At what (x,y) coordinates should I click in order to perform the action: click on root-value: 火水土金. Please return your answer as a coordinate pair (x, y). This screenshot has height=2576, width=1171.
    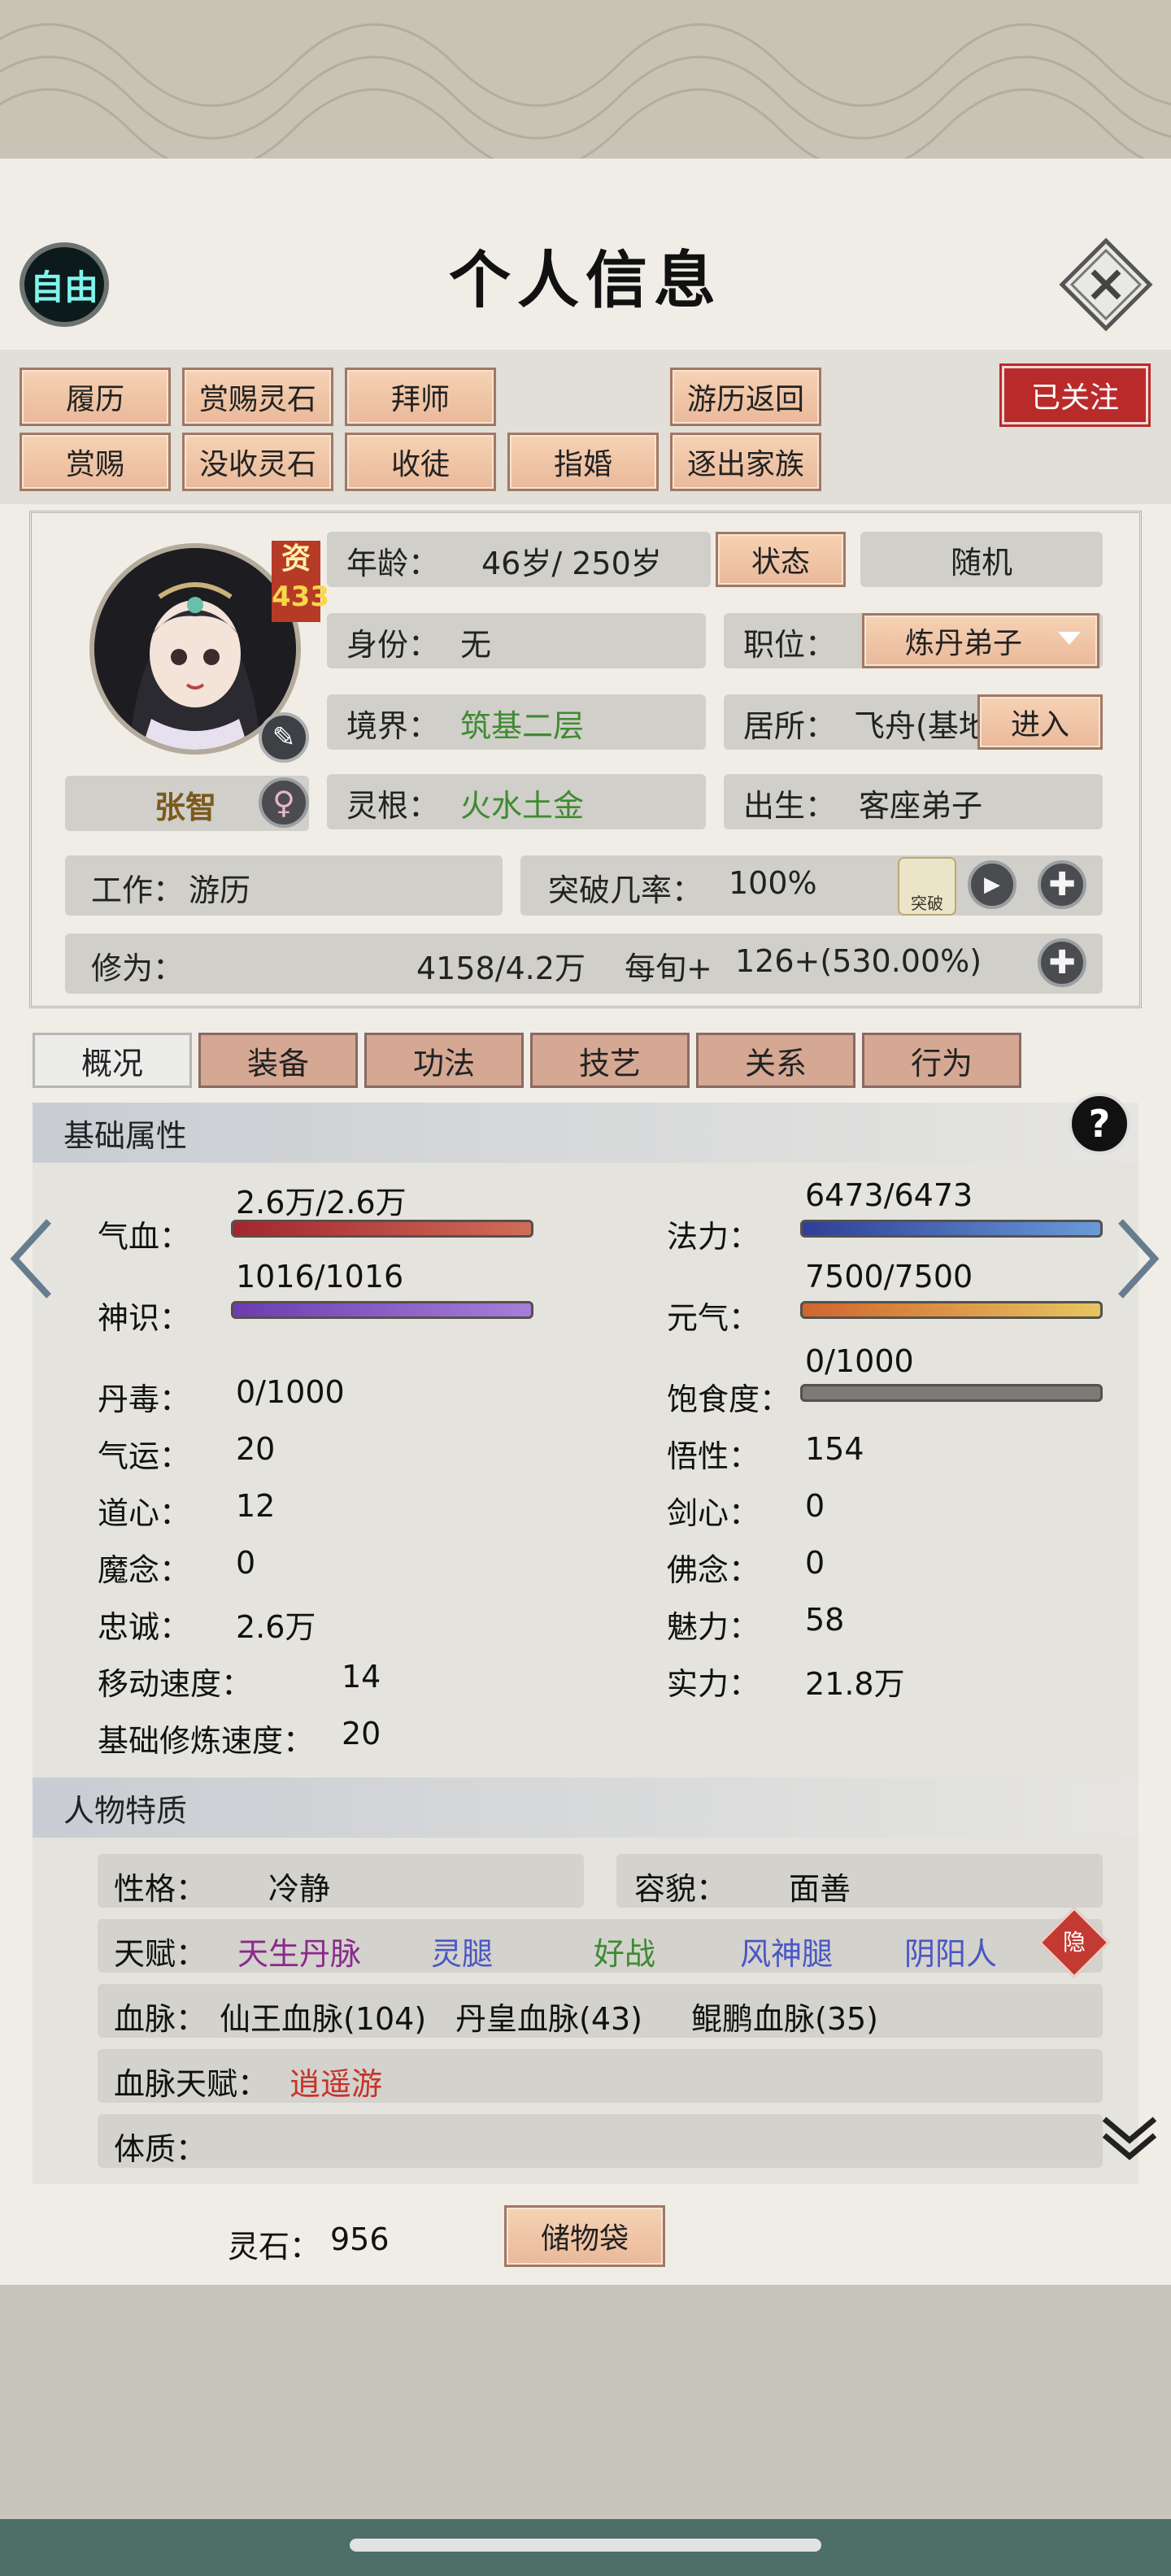
    Looking at the image, I should click on (522, 806).